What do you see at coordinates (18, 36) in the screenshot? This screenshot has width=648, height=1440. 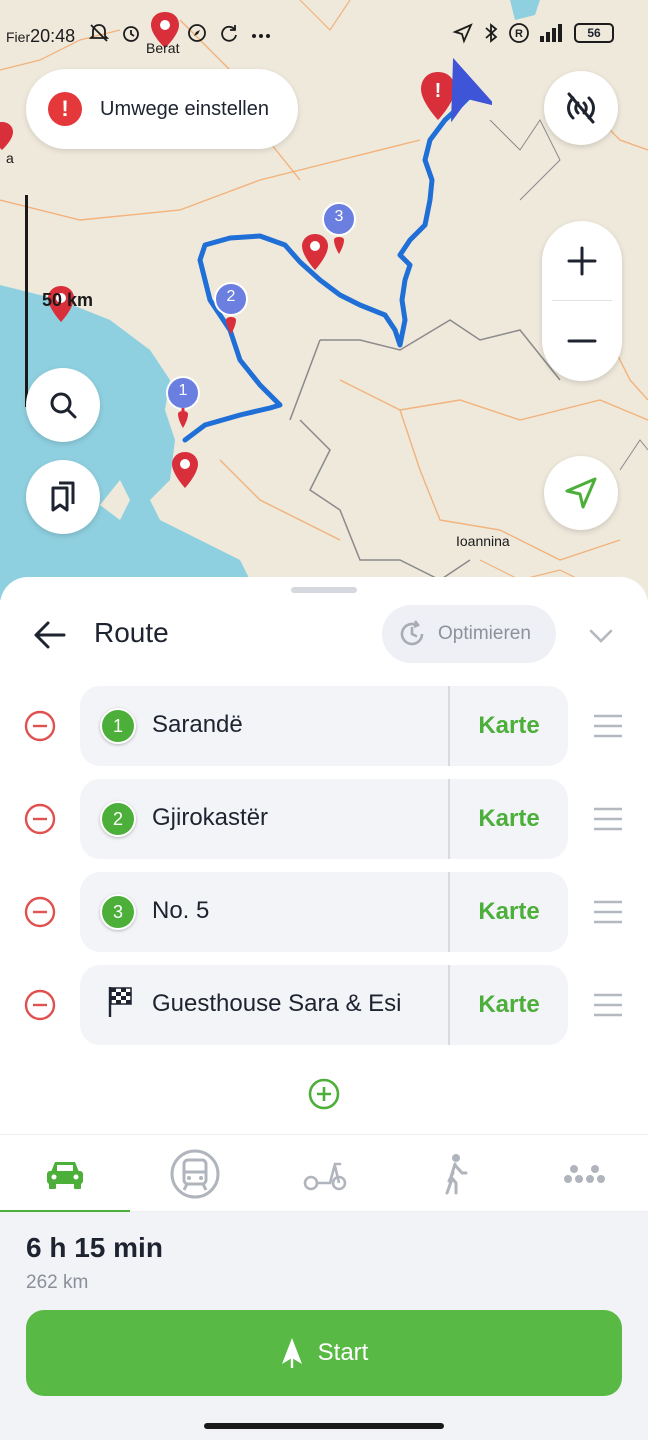 I see `status-location-label: Fier` at bounding box center [18, 36].